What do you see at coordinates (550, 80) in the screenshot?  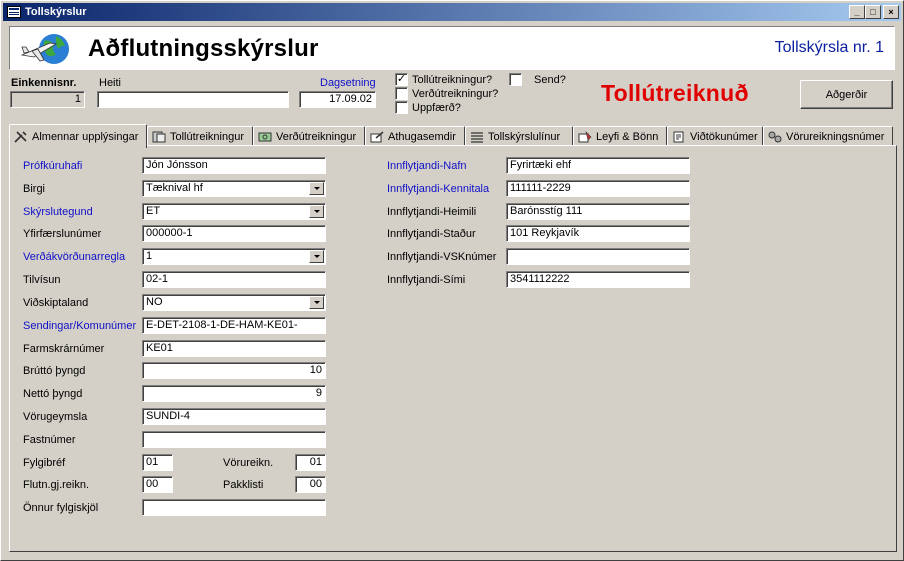 I see `send-label: Send?` at bounding box center [550, 80].